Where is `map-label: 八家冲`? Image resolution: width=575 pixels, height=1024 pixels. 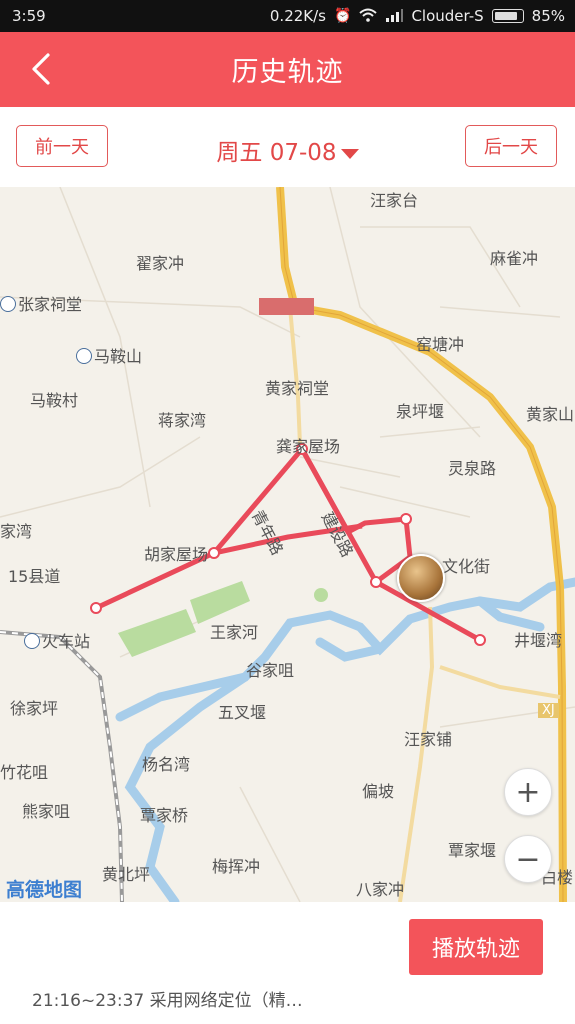
map-label: 八家冲 is located at coordinates (380, 889).